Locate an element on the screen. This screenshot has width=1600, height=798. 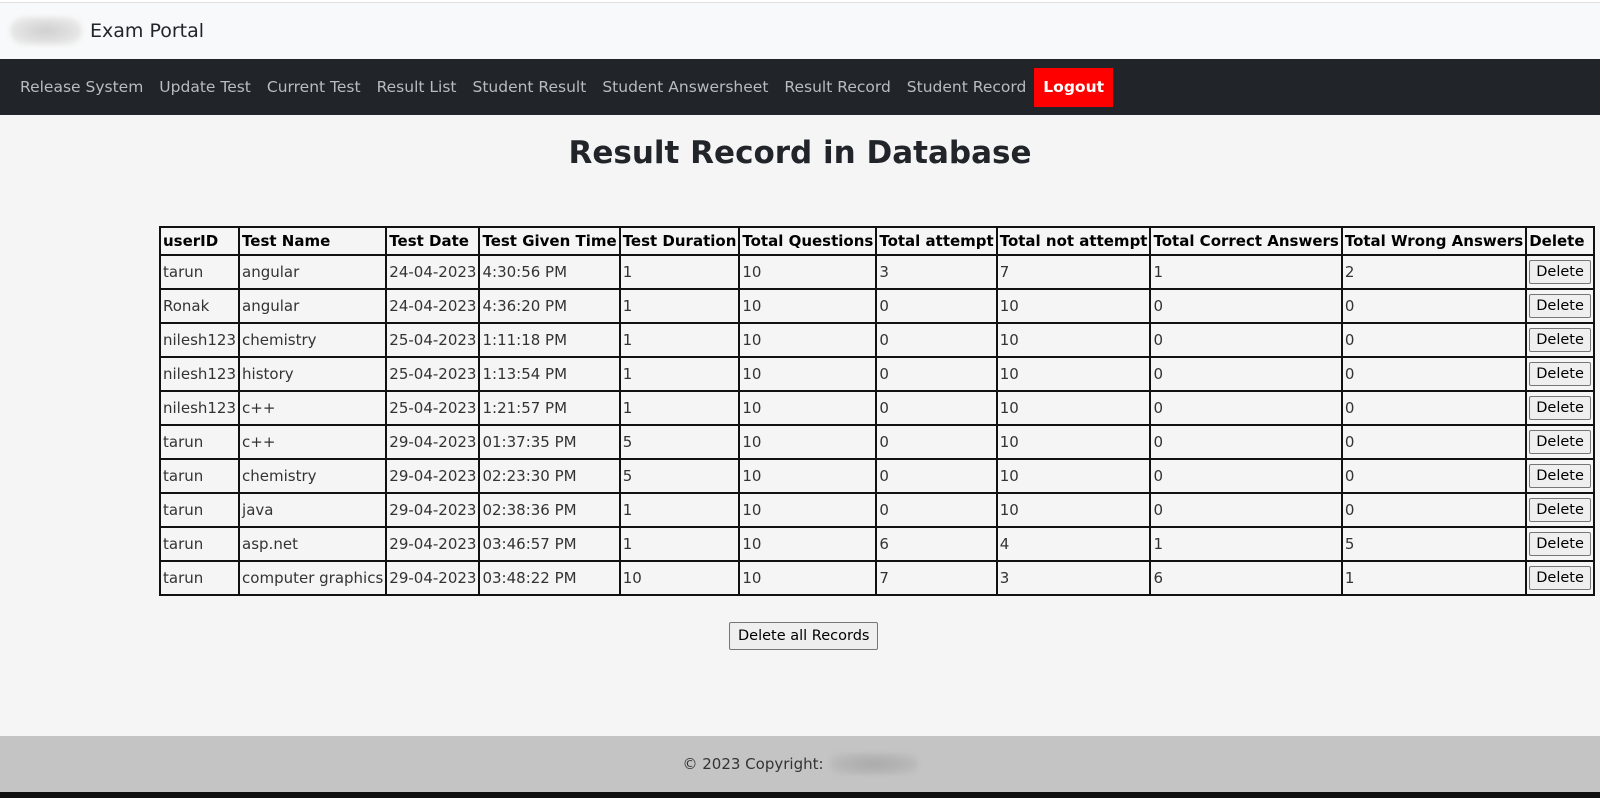
delete-all-records-button: Delete all Records is located at coordinates (804, 636).